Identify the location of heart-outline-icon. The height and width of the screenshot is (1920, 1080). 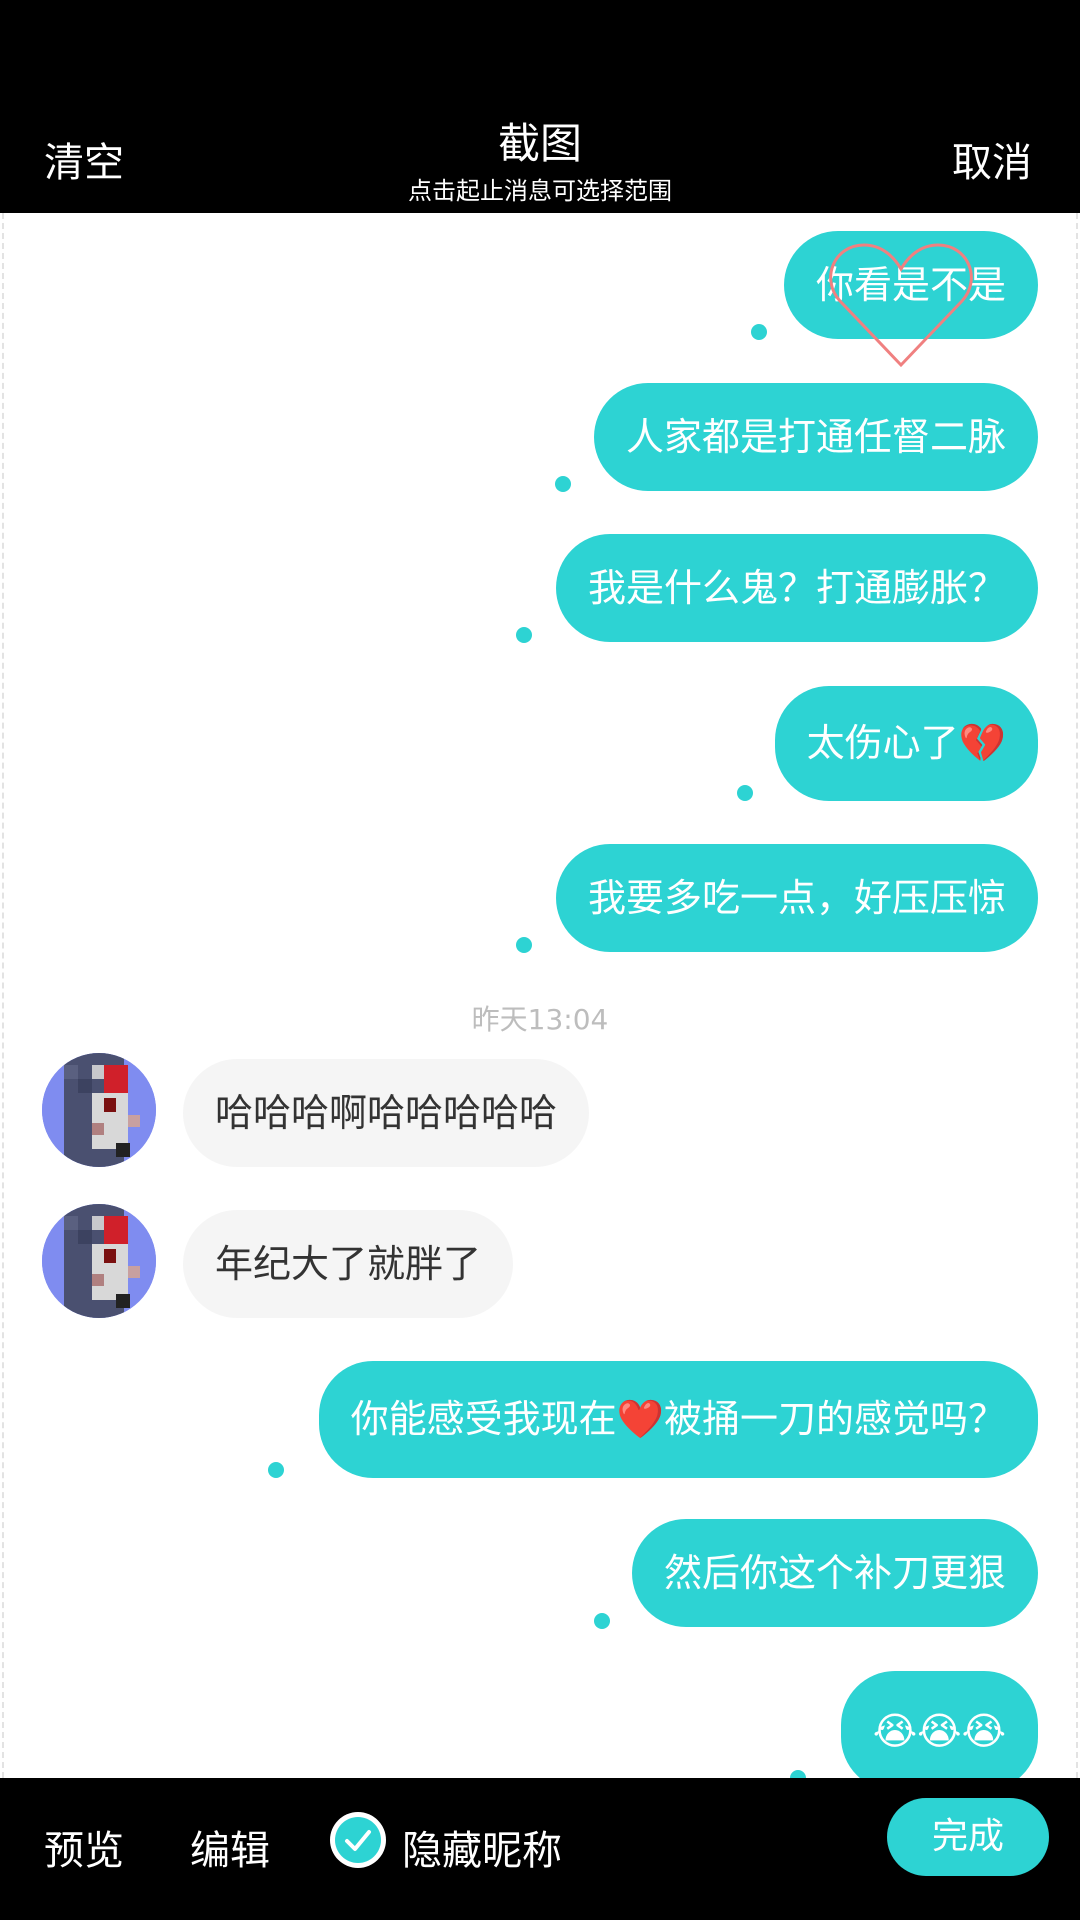
(901, 305).